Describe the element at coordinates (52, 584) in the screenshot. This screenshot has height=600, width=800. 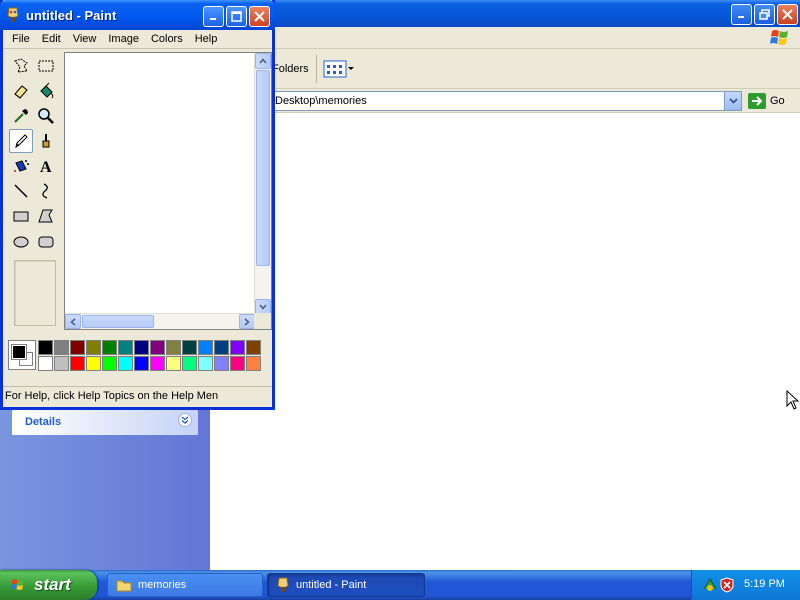
I see `start-label: start` at that location.